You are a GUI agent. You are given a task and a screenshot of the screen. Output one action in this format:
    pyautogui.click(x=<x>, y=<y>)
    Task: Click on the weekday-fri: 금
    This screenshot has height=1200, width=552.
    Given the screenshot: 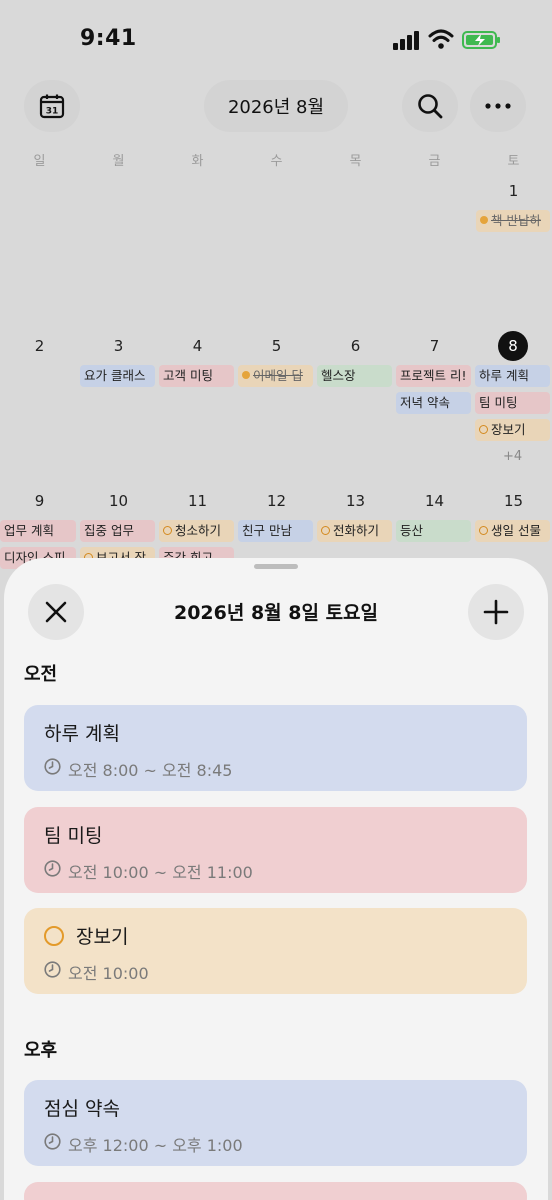 What is the action you would take?
    pyautogui.click(x=434, y=161)
    